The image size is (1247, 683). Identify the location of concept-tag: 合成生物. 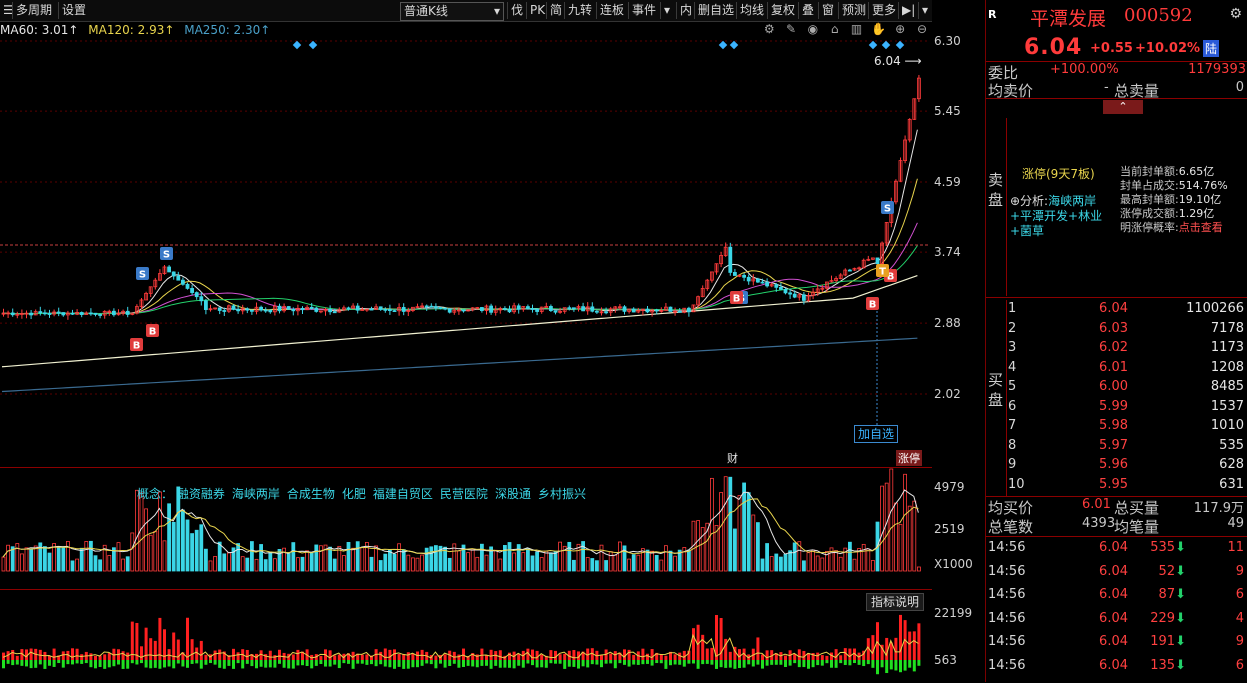
(311, 494).